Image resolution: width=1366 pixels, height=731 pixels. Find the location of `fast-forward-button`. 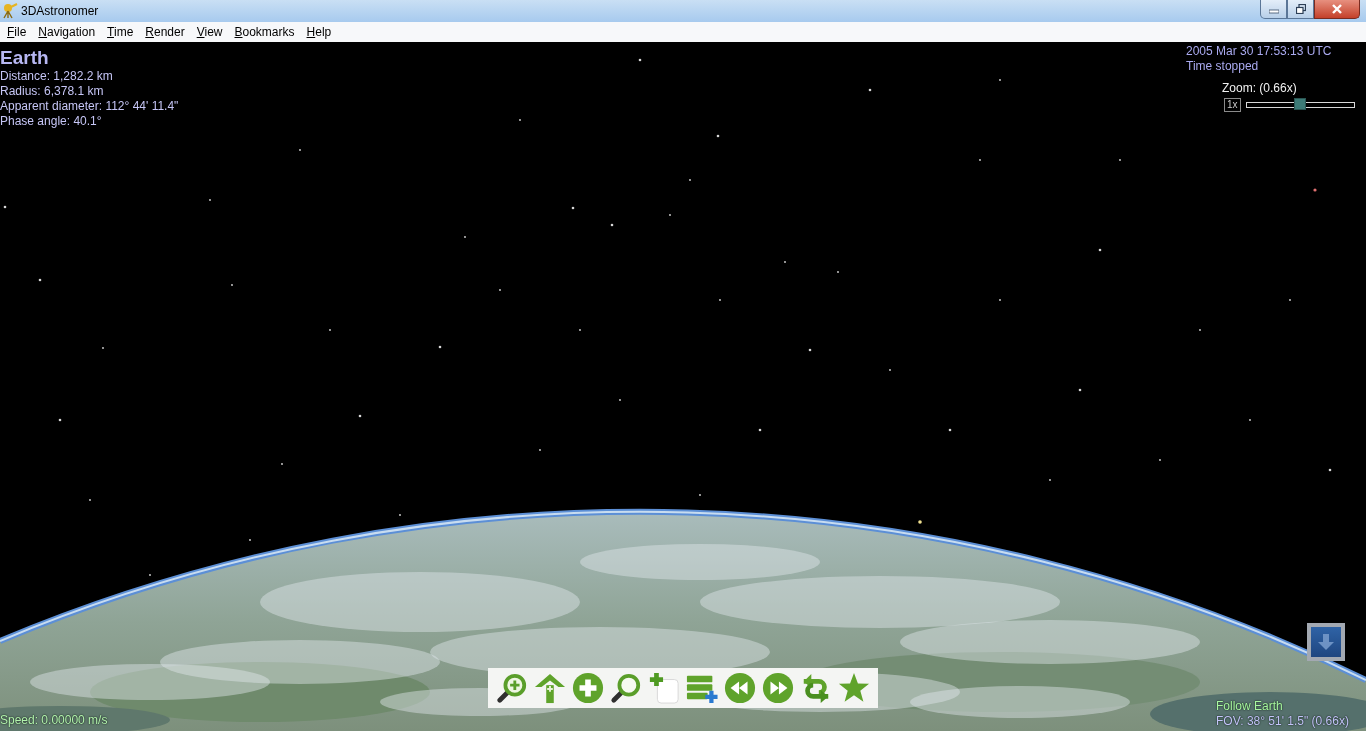

fast-forward-button is located at coordinates (778, 688).